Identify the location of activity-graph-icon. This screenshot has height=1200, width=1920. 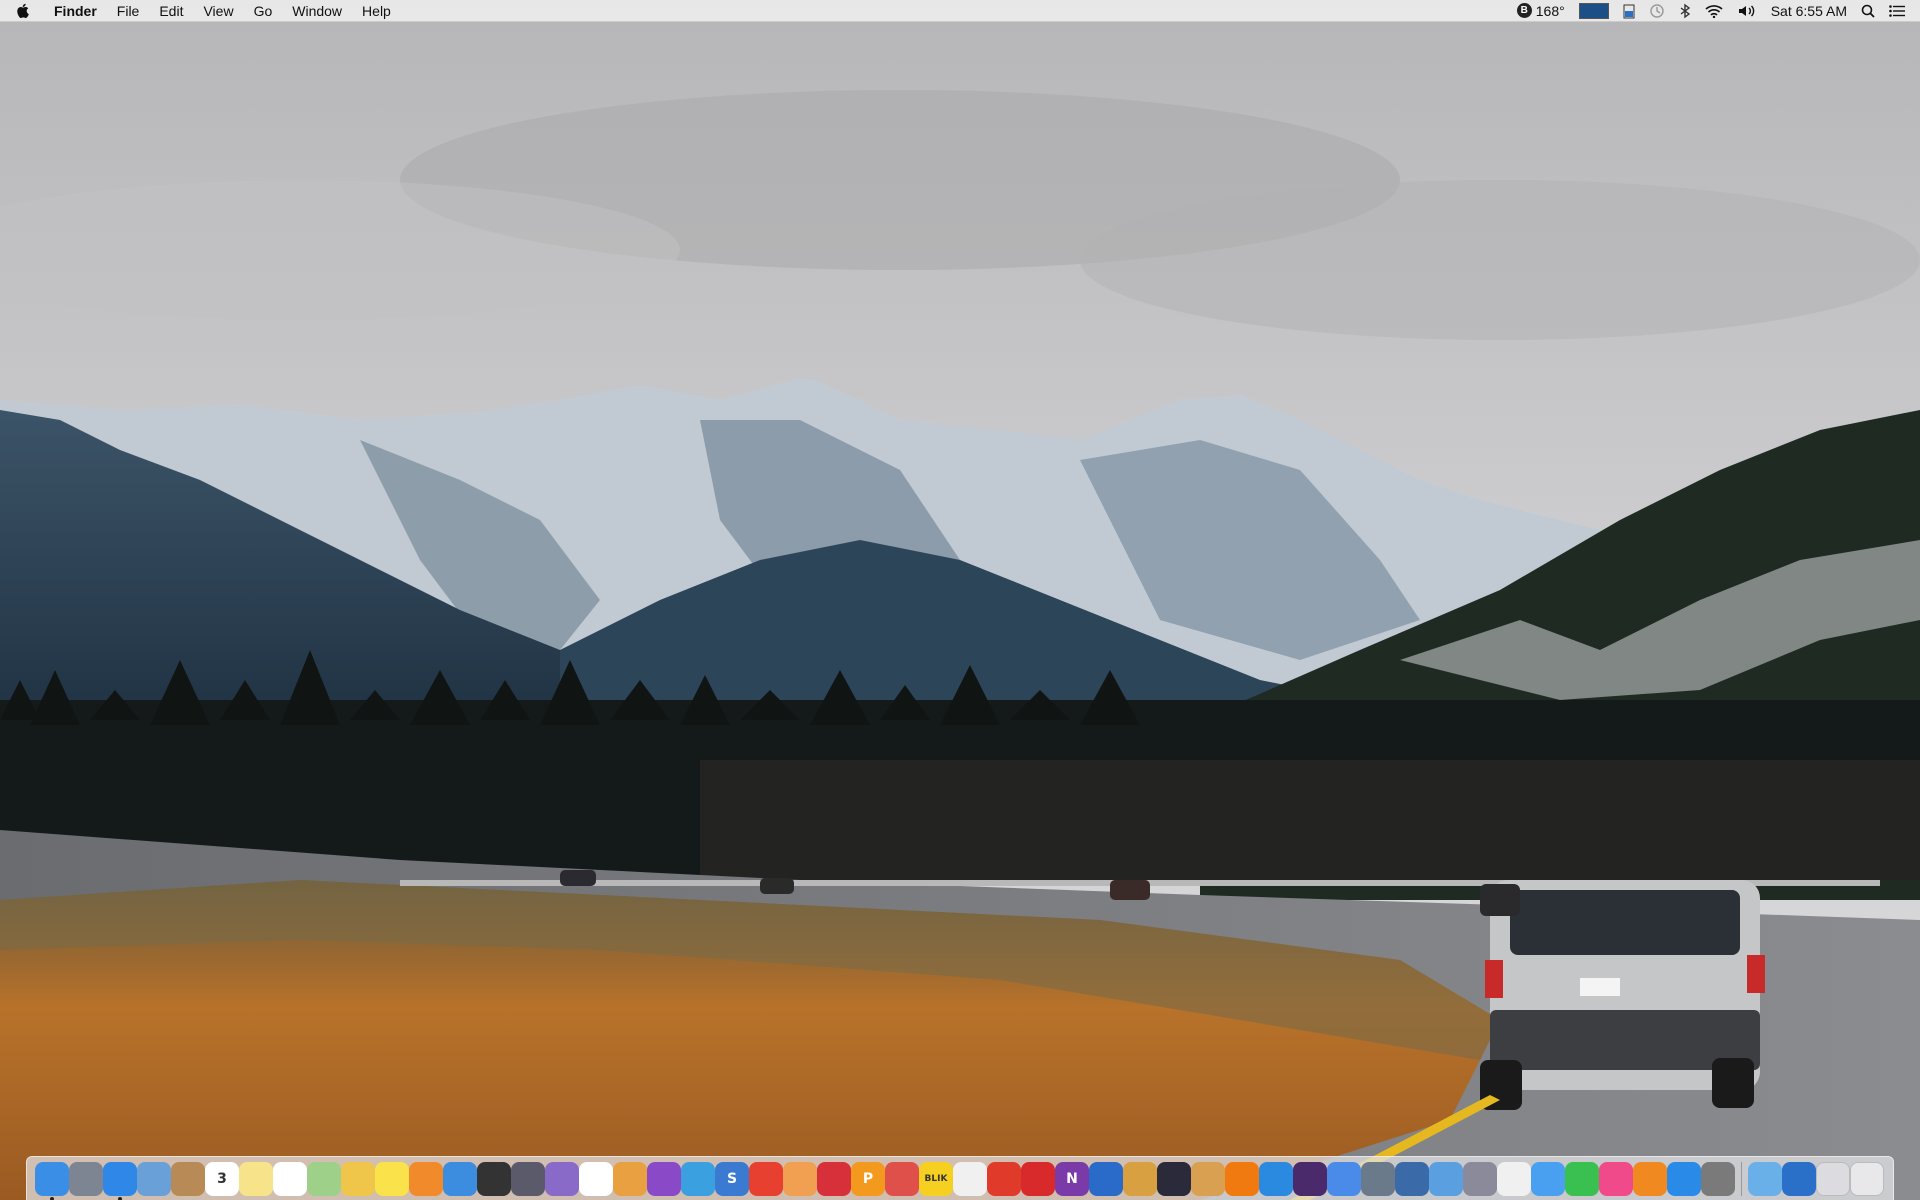
(1593, 10).